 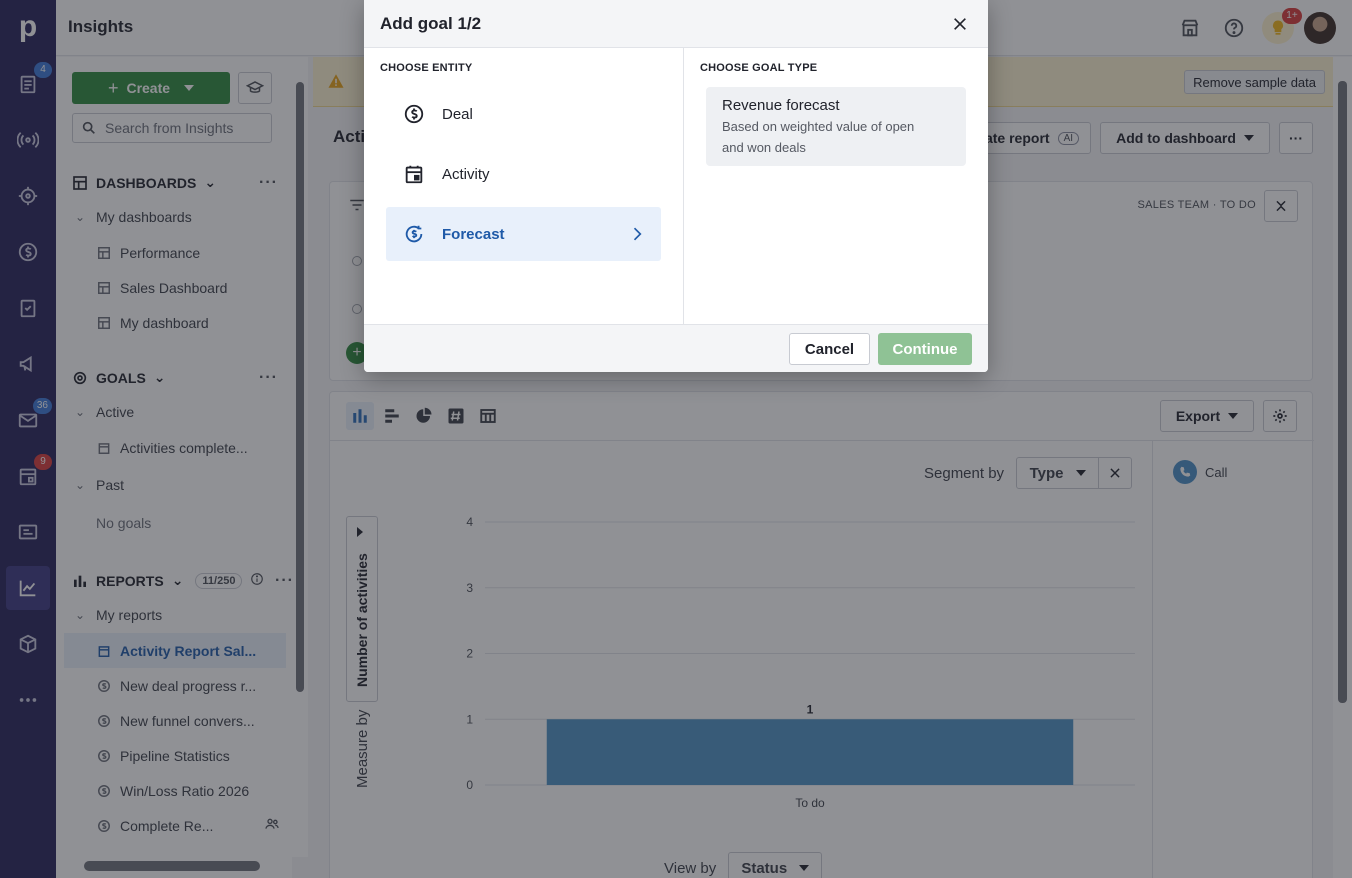 What do you see at coordinates (457, 114) in the screenshot?
I see `entity-label: Deal` at bounding box center [457, 114].